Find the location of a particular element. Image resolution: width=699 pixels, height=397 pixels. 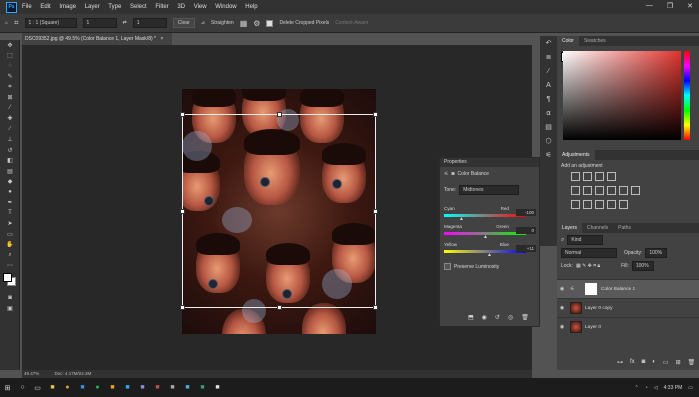

curves-icon is located at coordinates (599, 176).